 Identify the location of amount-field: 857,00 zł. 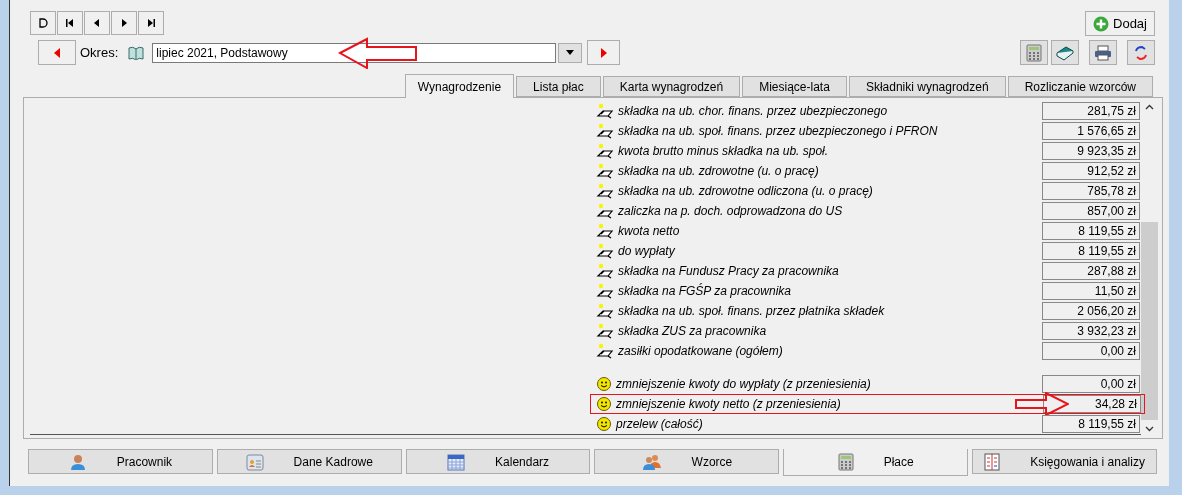
(1091, 211).